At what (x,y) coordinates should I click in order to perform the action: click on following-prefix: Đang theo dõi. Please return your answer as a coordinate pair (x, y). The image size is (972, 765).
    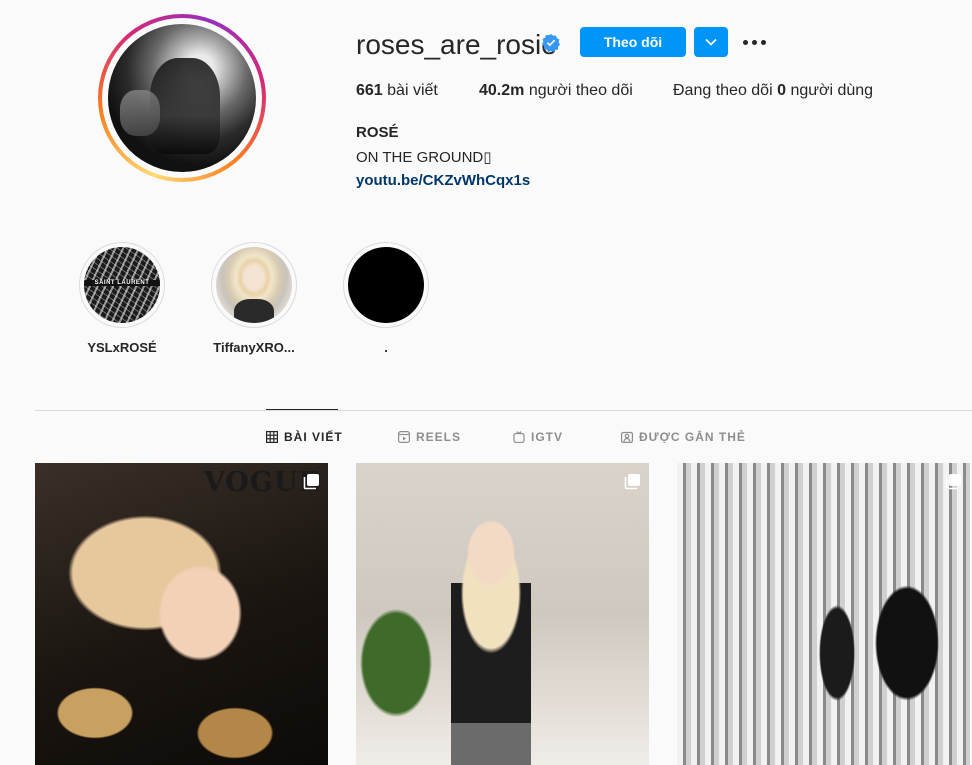
    Looking at the image, I should click on (723, 90).